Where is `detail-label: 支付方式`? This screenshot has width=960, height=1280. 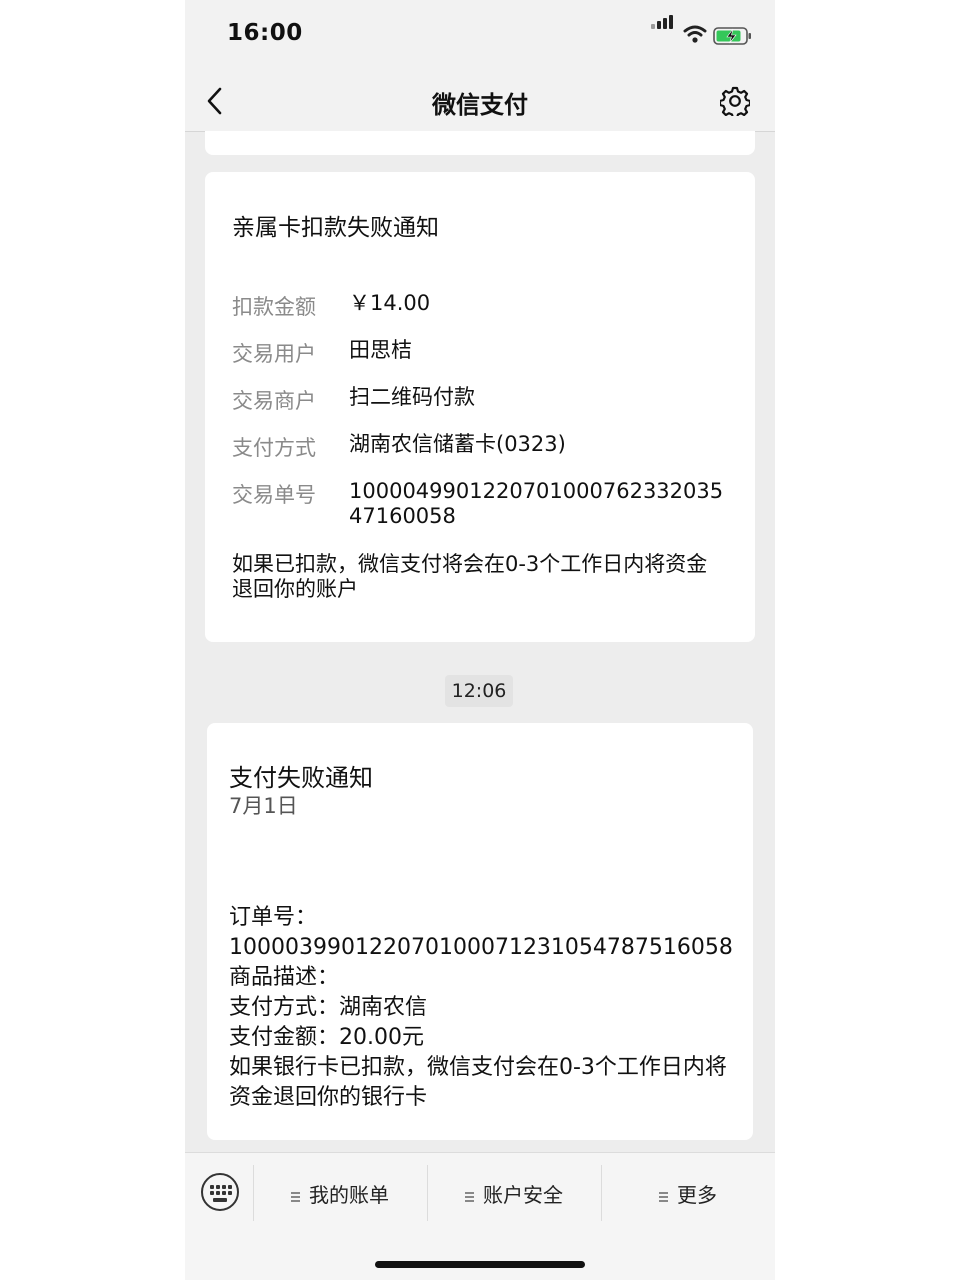 detail-label: 支付方式 is located at coordinates (274, 448).